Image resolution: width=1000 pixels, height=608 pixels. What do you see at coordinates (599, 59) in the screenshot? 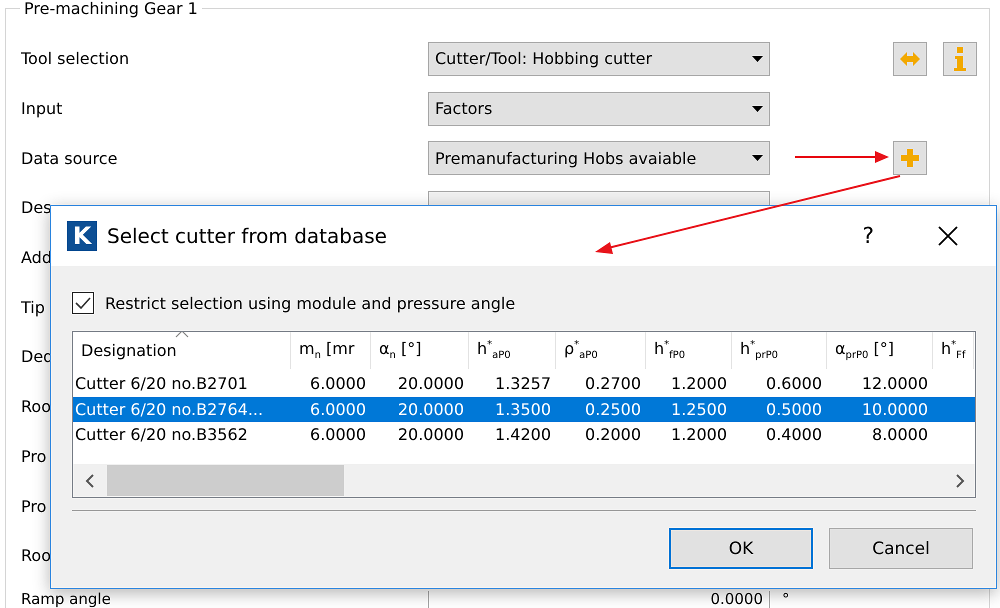
I see `dropdown: Cutter/Tool: Hobbing cutter` at bounding box center [599, 59].